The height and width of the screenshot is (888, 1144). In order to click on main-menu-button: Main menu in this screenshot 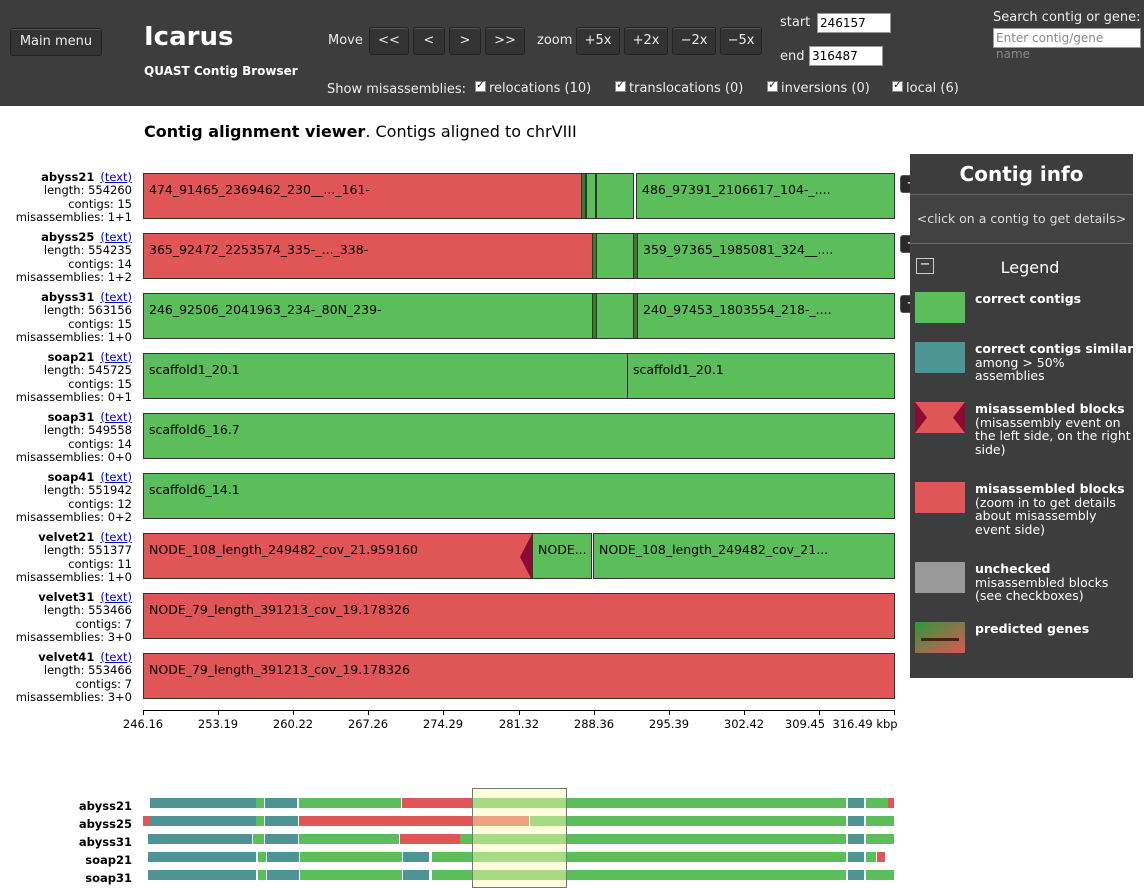, I will do `click(56, 42)`.